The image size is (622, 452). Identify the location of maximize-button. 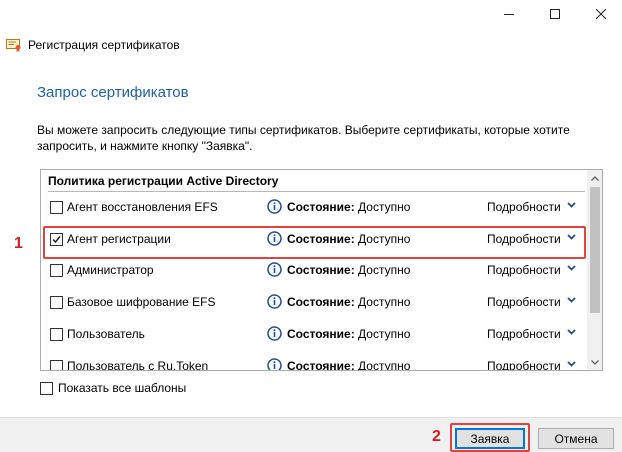
(555, 14).